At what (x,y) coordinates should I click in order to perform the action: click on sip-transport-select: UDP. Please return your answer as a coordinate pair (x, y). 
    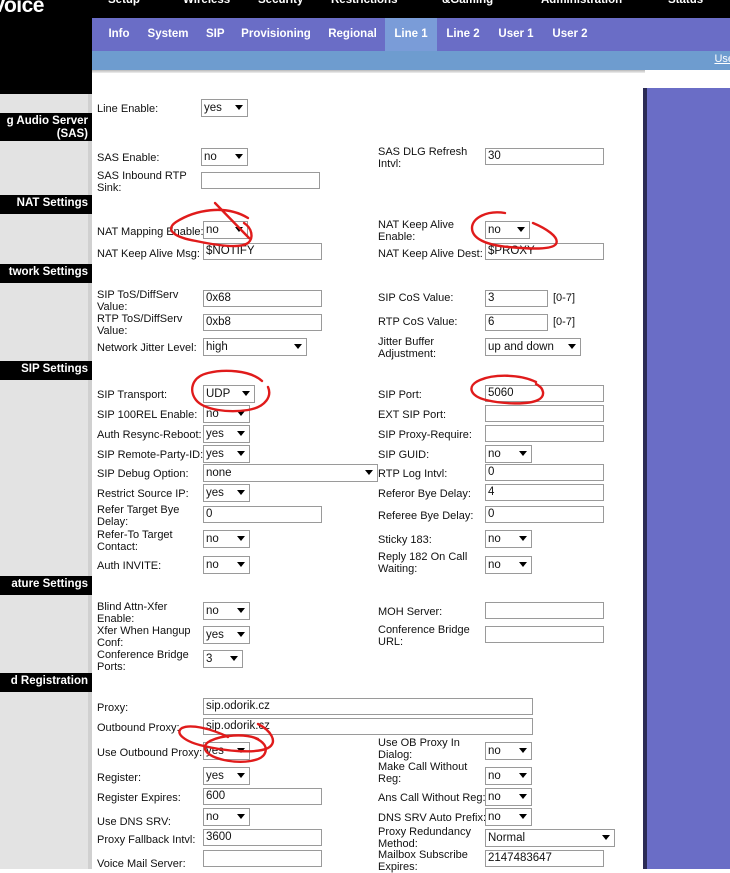
    Looking at the image, I should click on (229, 394).